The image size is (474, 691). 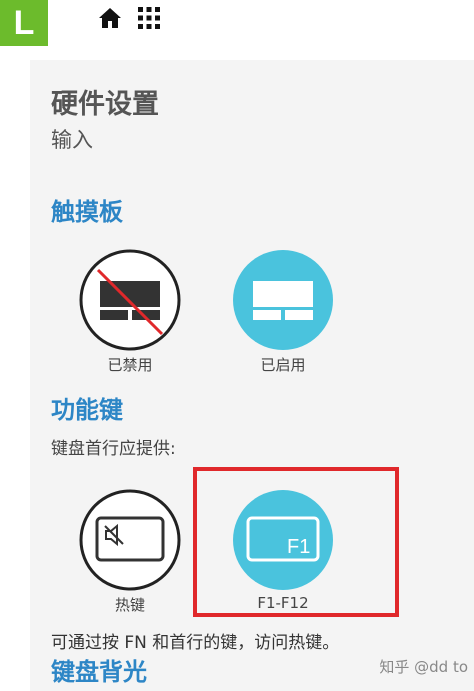 I want to click on function-keys-prompt: 键盘首行应提供:, so click(x=113, y=449).